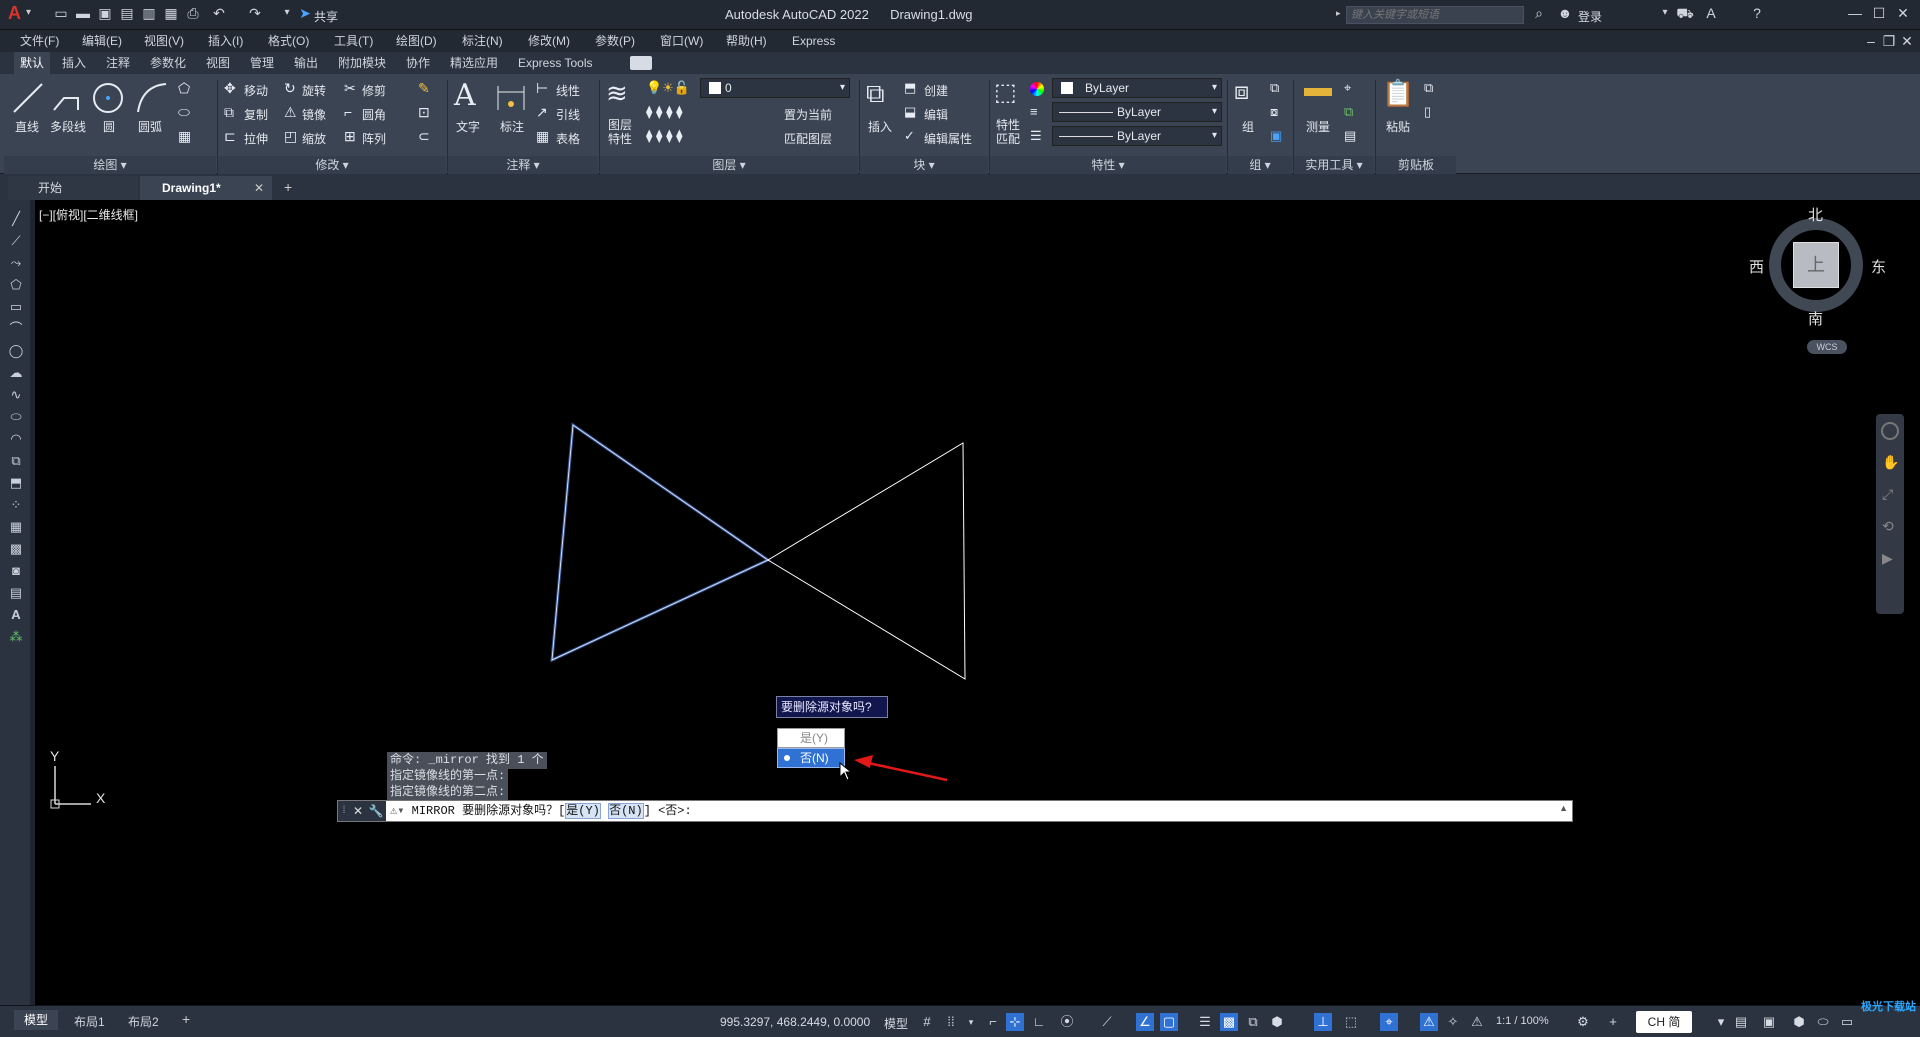 The height and width of the screenshot is (1037, 1920). I want to click on search-icon: ⌕, so click(1539, 13).